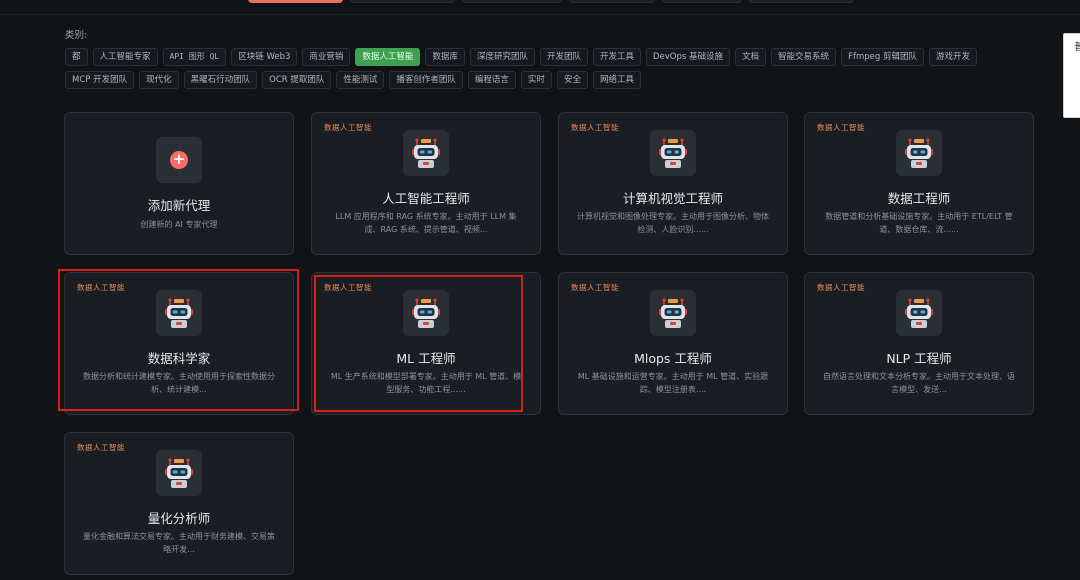 The height and width of the screenshot is (580, 1080). Describe the element at coordinates (1071, 75) in the screenshot. I see `side-panel: 普` at that location.